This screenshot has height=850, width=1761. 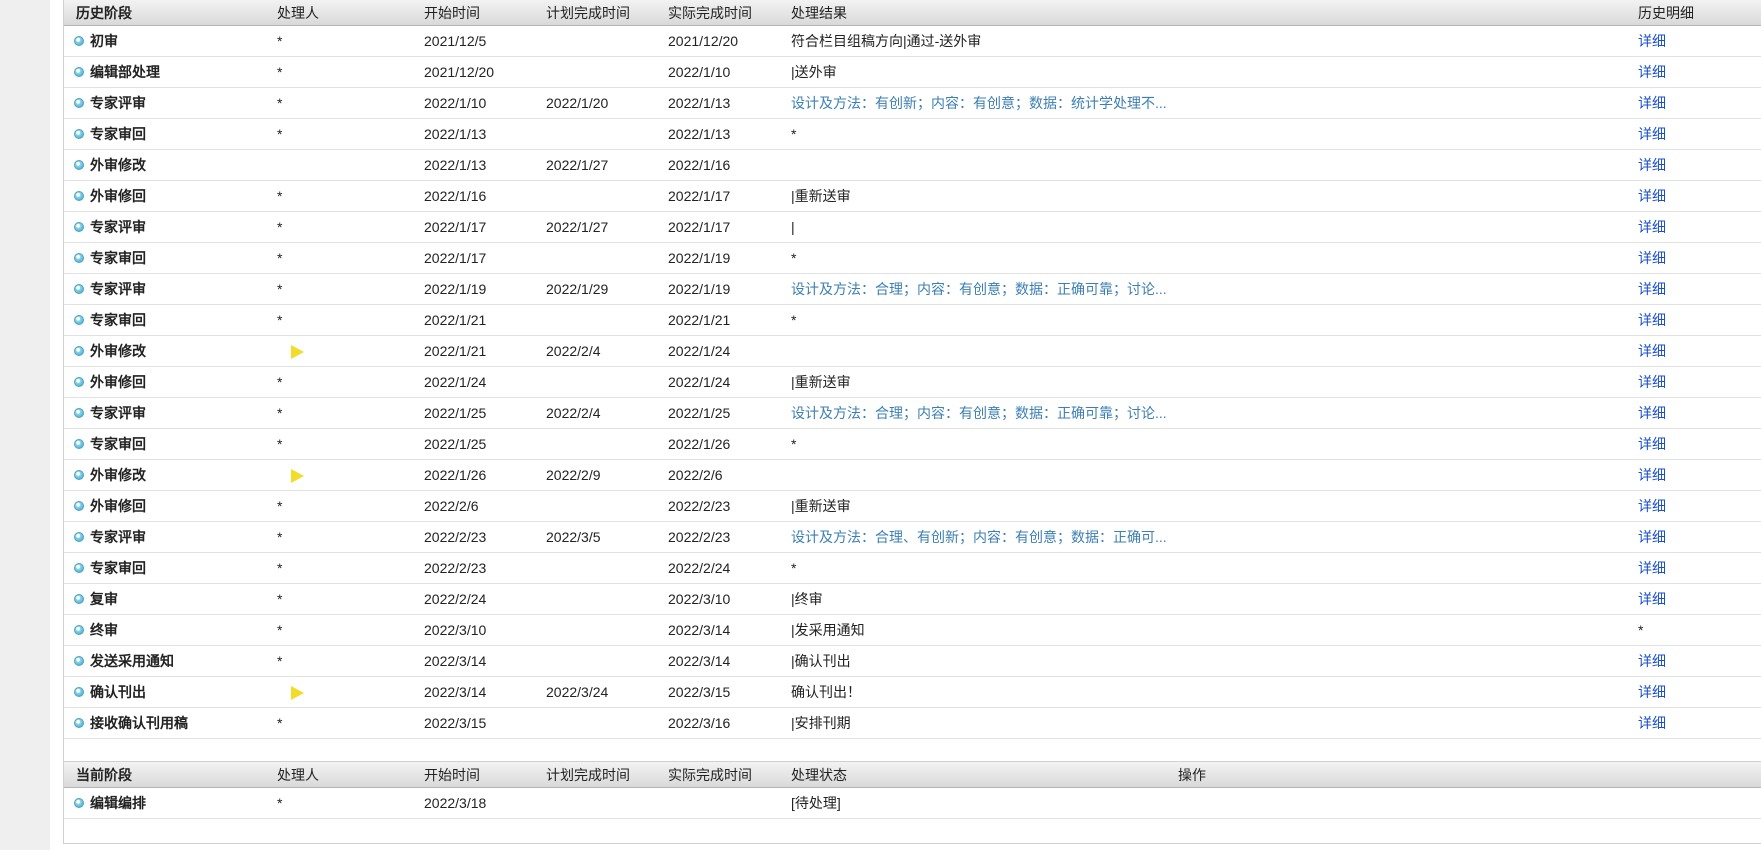 What do you see at coordinates (729, 72) in the screenshot?
I see `actual-cell: 2022/1/10` at bounding box center [729, 72].